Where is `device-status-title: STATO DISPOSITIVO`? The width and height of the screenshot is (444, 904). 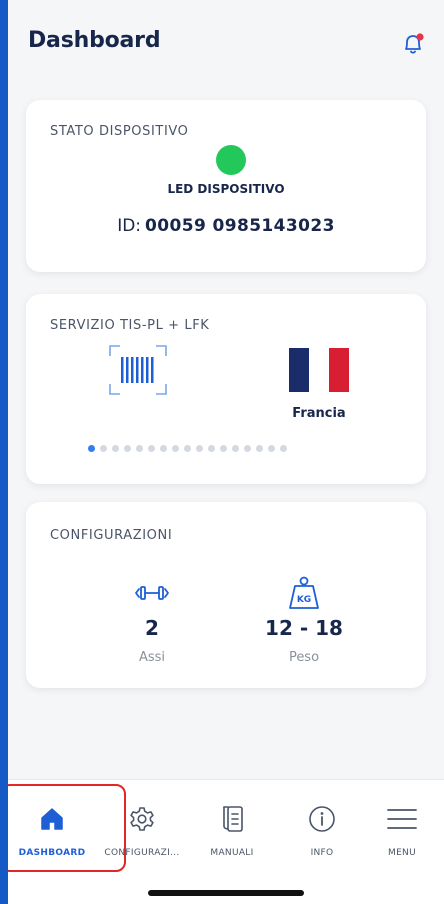 device-status-title: STATO DISPOSITIVO is located at coordinates (119, 131).